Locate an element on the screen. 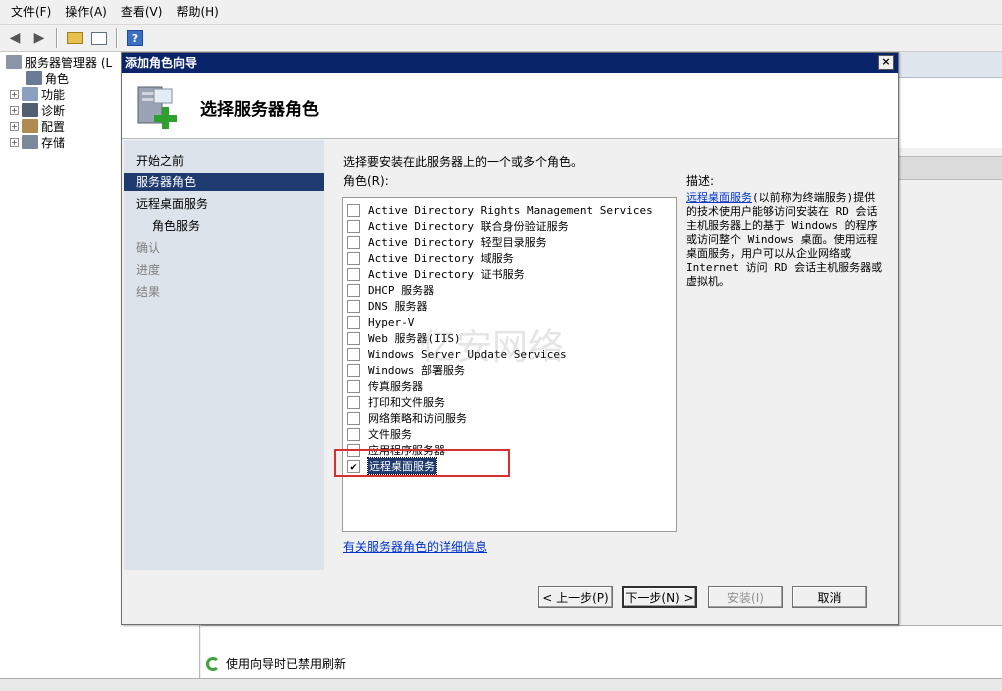 Image resolution: width=1002 pixels, height=691 pixels. menu-view: 查看(V) is located at coordinates (142, 12).